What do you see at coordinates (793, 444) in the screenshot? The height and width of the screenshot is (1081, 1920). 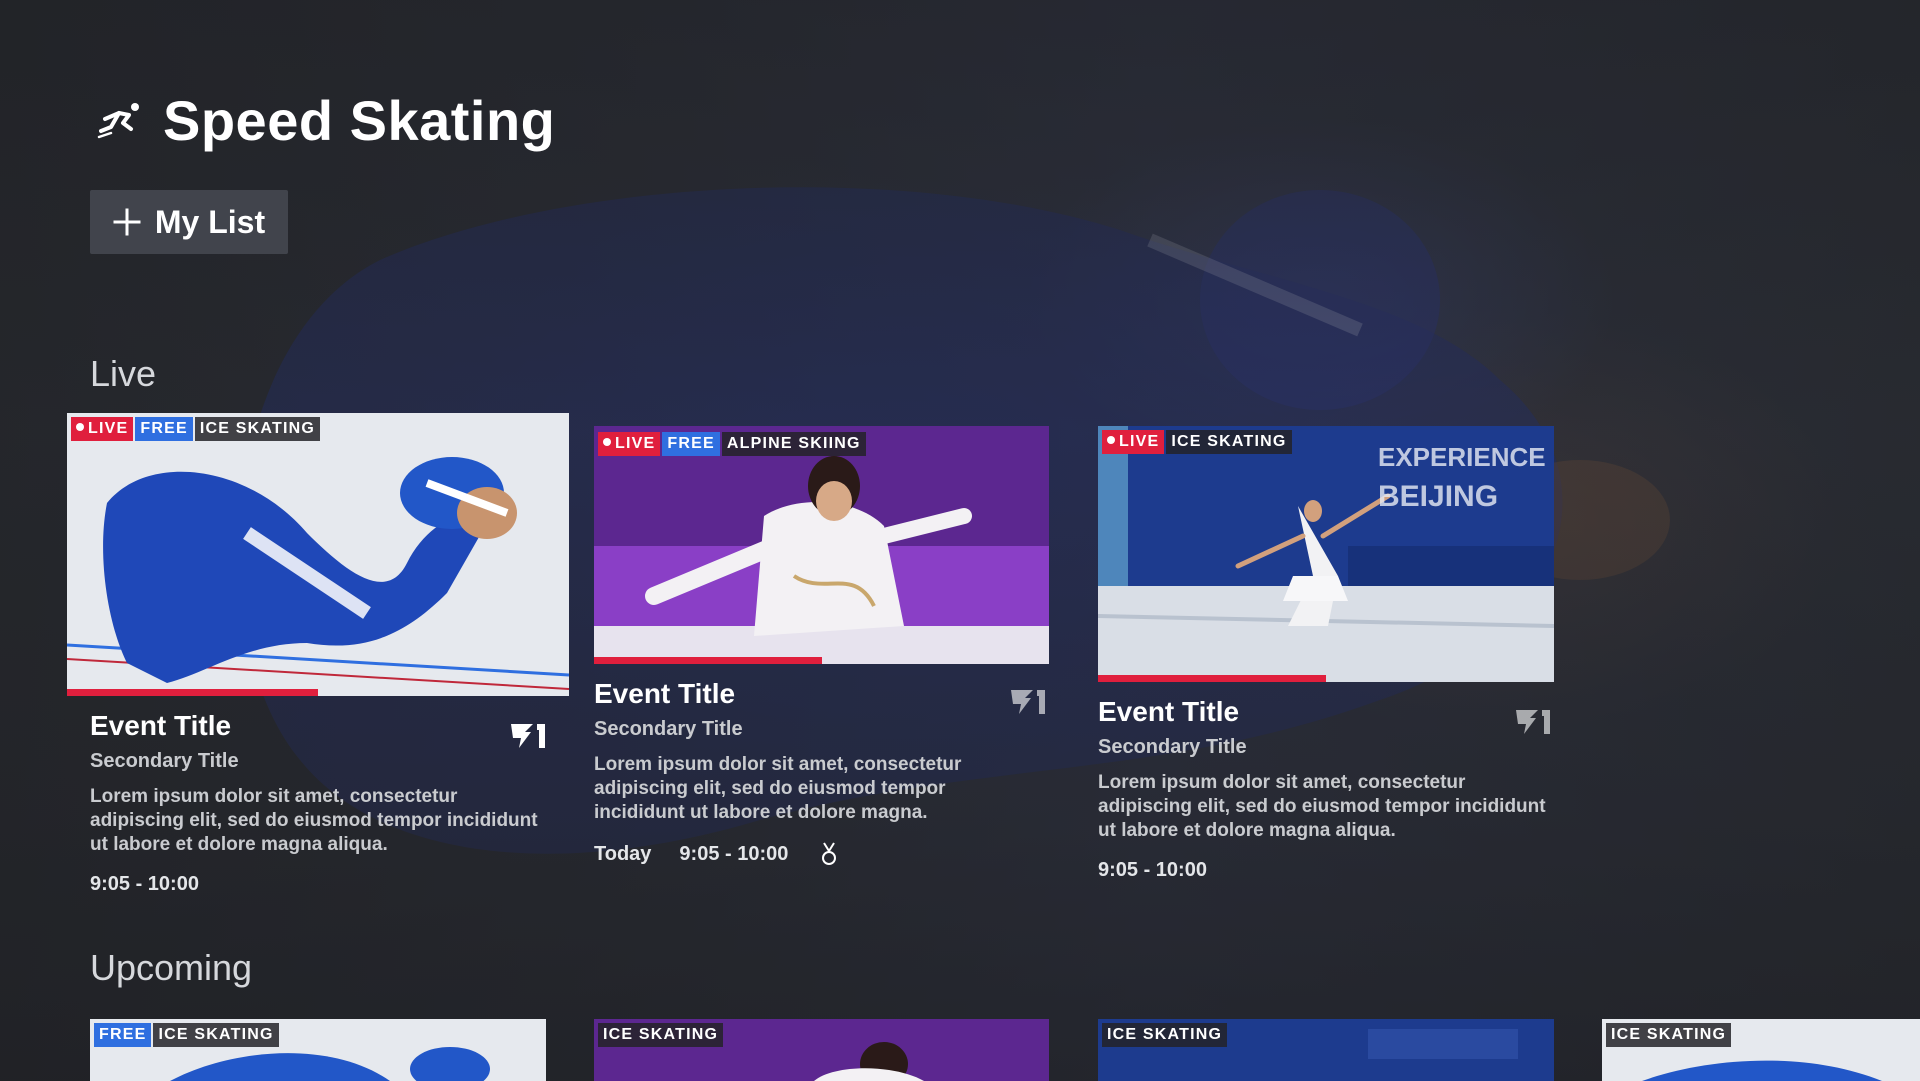 I see `sport-badge: ALPINE SKIING` at bounding box center [793, 444].